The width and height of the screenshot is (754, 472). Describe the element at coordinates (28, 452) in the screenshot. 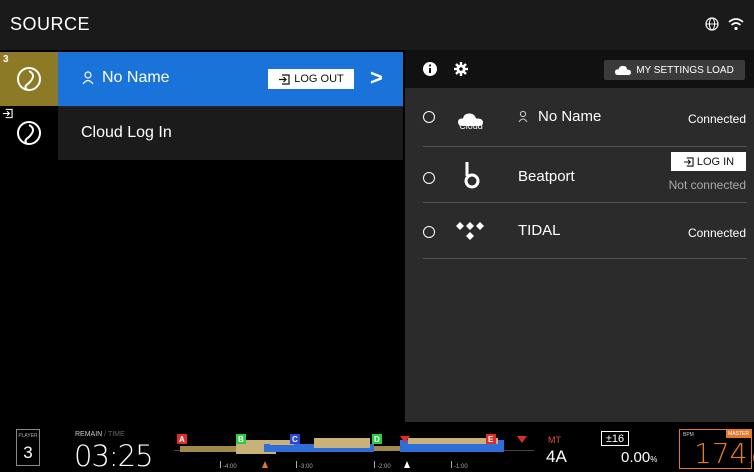

I see `player-number: 3` at that location.